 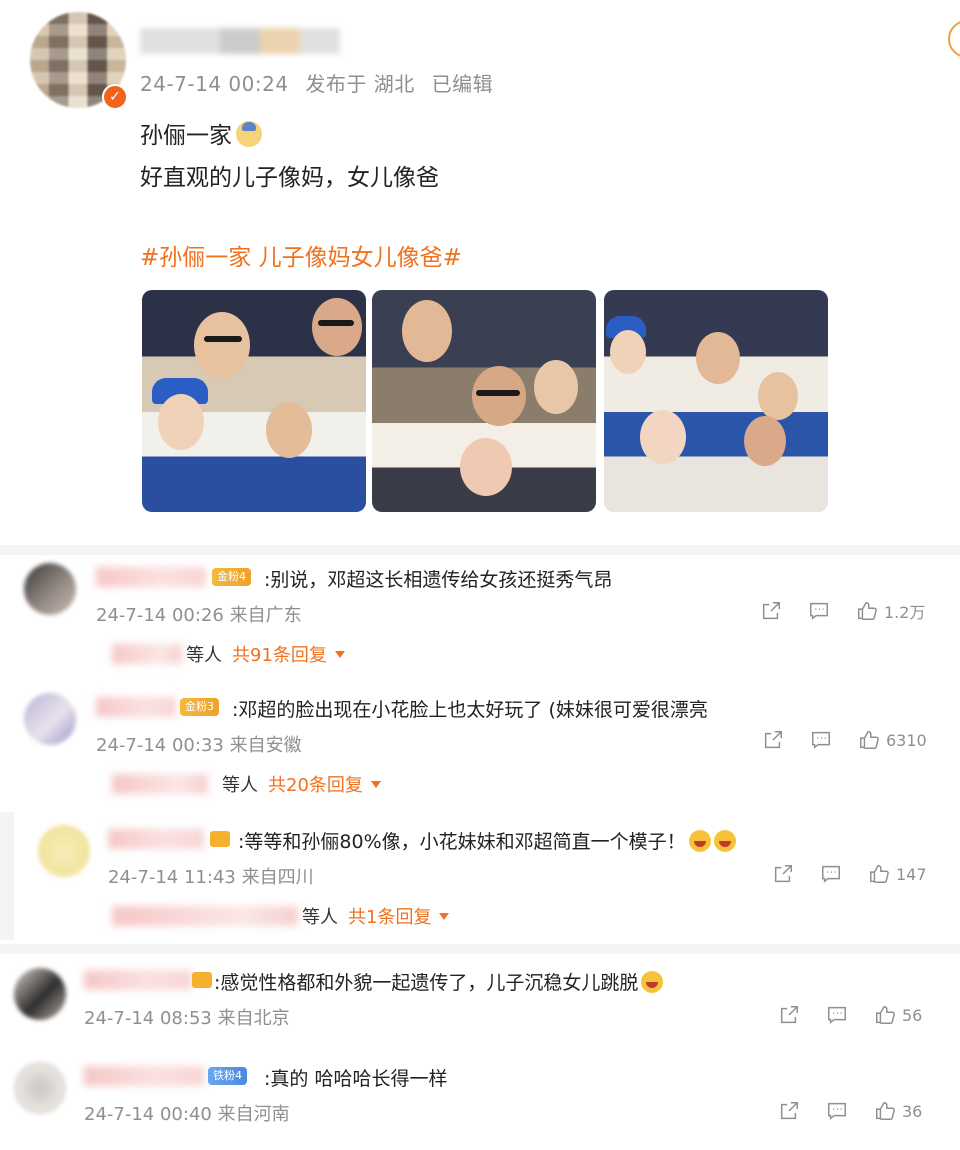 I want to click on post-location: 发布于 湖北, so click(x=360, y=84).